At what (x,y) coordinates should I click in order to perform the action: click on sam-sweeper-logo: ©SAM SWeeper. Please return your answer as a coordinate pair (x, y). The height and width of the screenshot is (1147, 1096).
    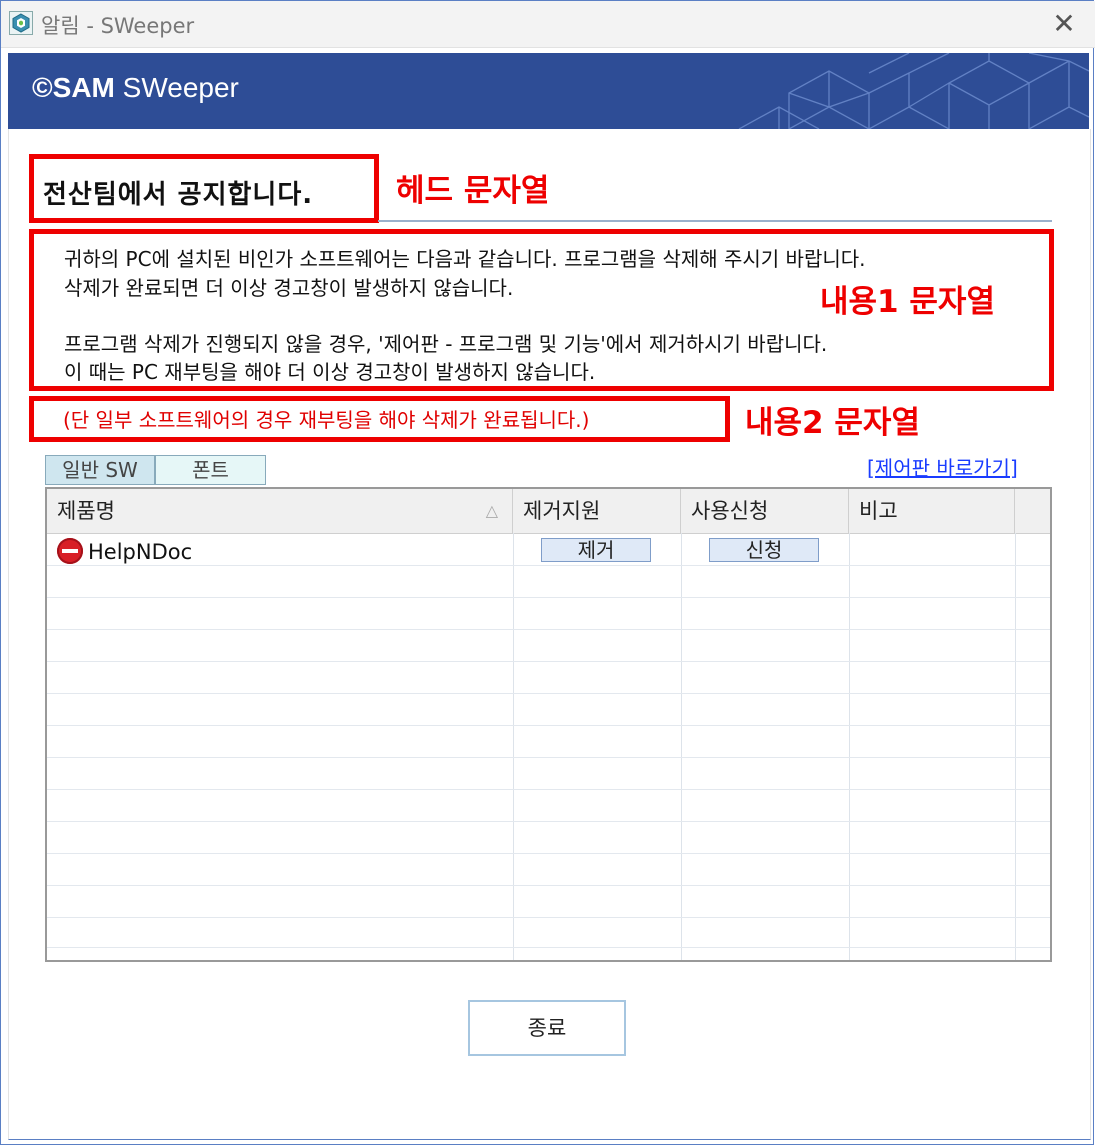
    Looking at the image, I should click on (135, 88).